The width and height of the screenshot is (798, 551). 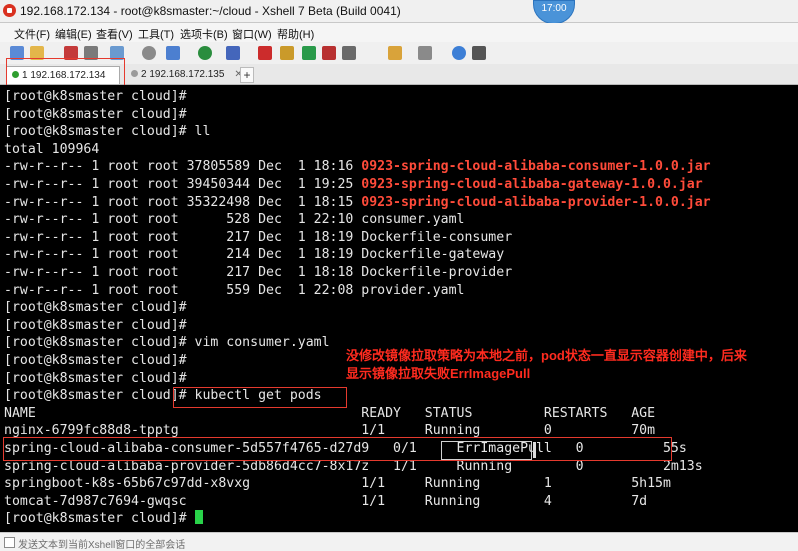 What do you see at coordinates (9, 542) in the screenshot?
I see `send-text-icon` at bounding box center [9, 542].